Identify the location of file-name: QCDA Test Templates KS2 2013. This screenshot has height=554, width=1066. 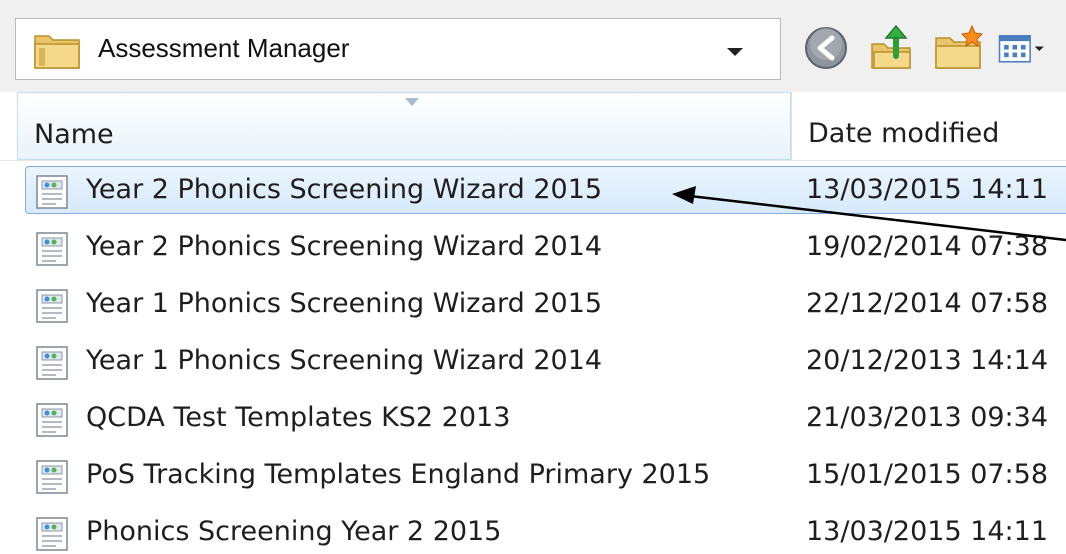
(298, 417).